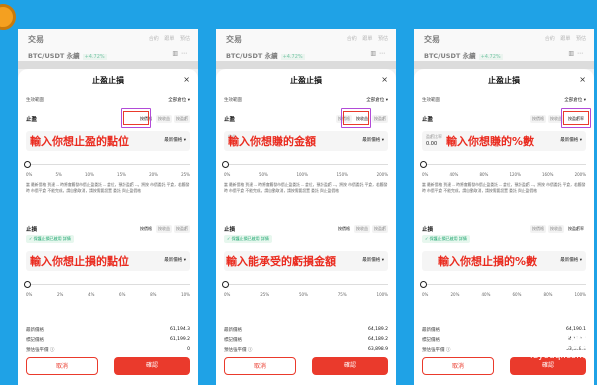 The image size is (597, 385). Describe the element at coordinates (432, 39) in the screenshot. I see `page-title: 交易` at that location.